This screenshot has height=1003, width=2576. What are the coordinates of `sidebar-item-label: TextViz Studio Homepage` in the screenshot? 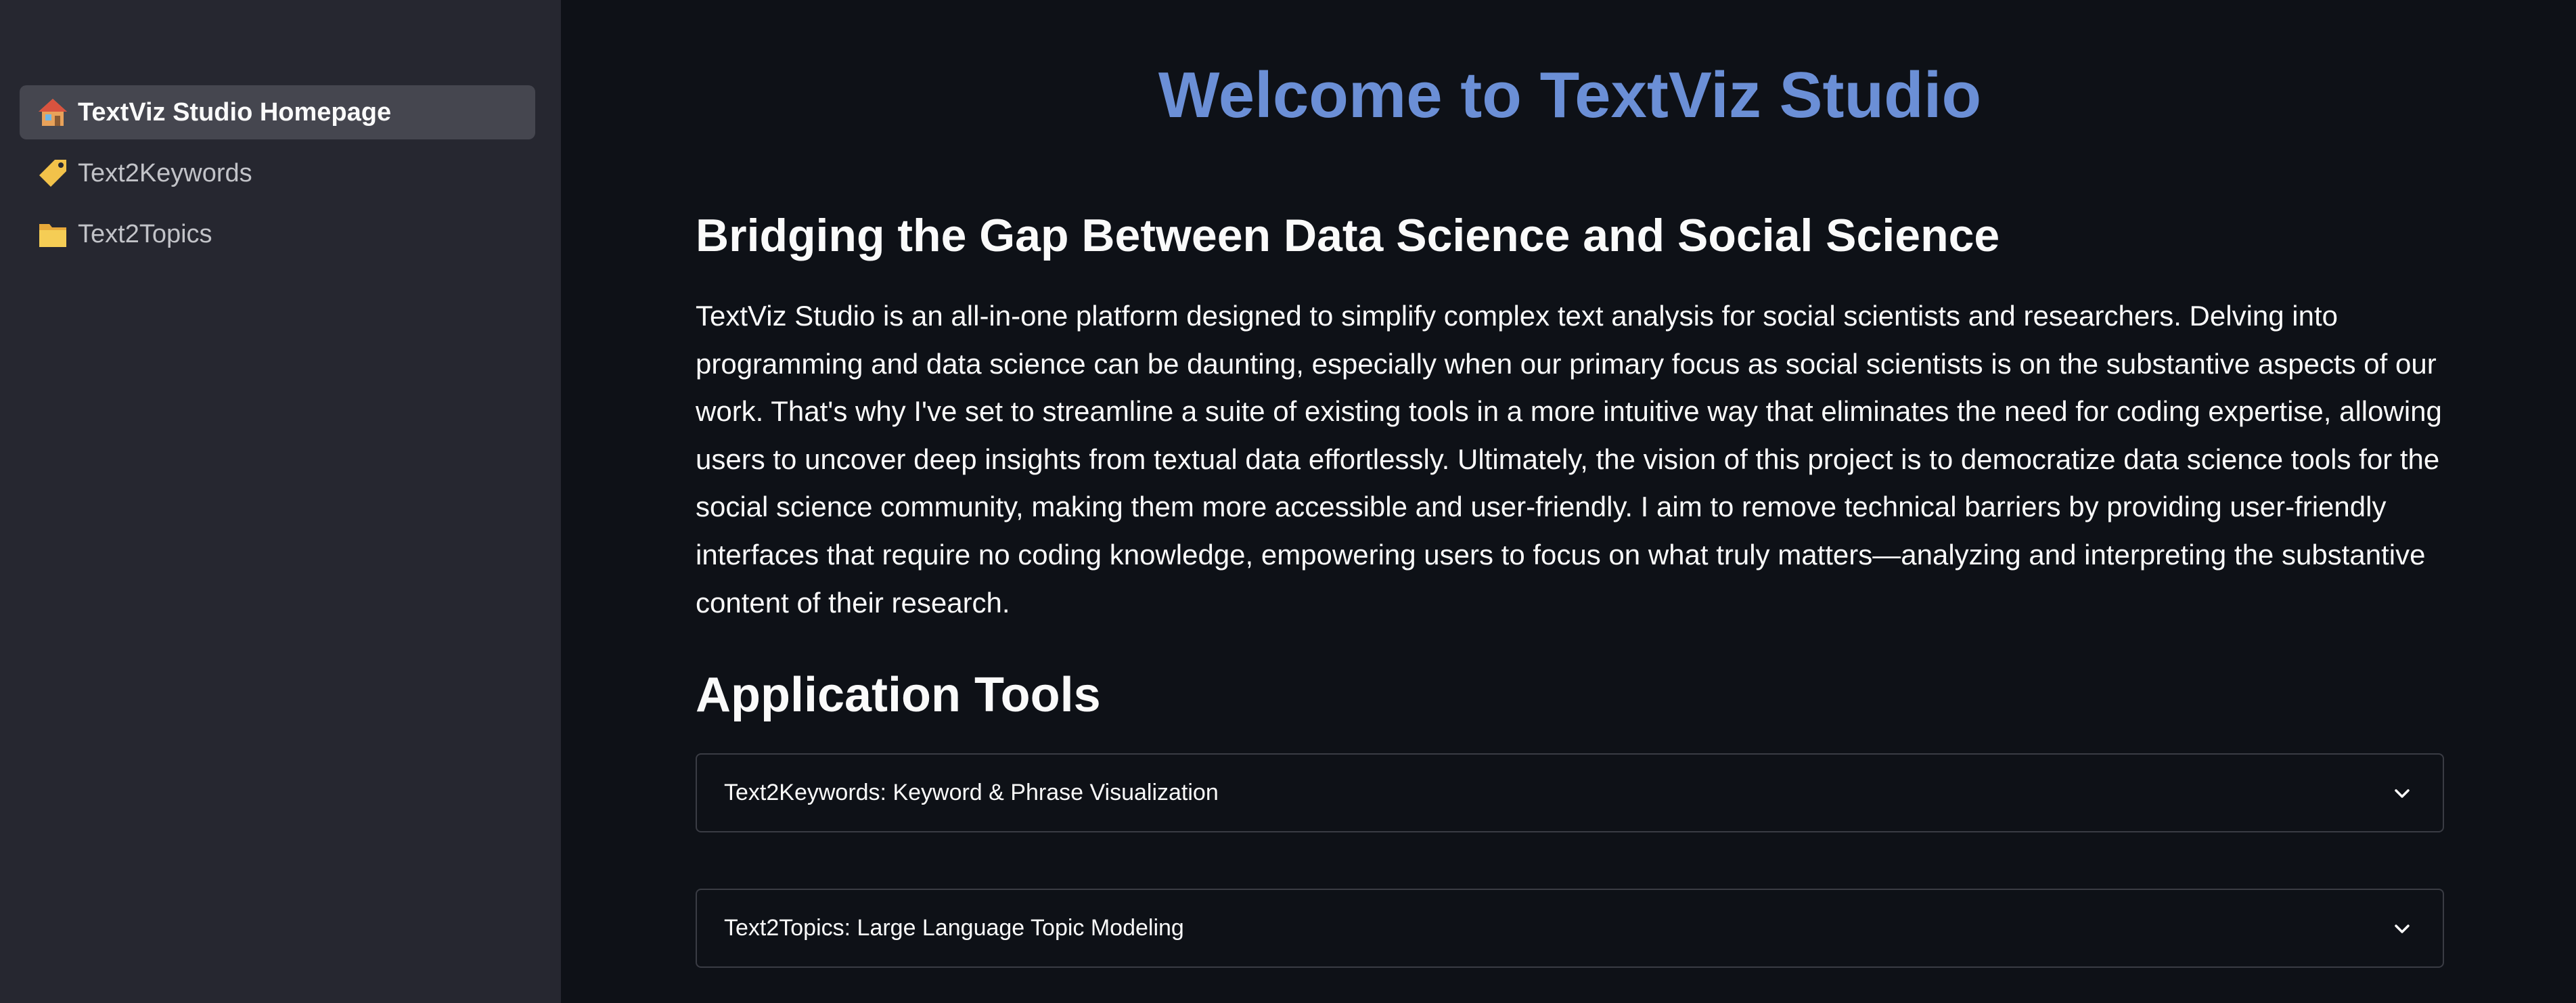 It's located at (235, 112).